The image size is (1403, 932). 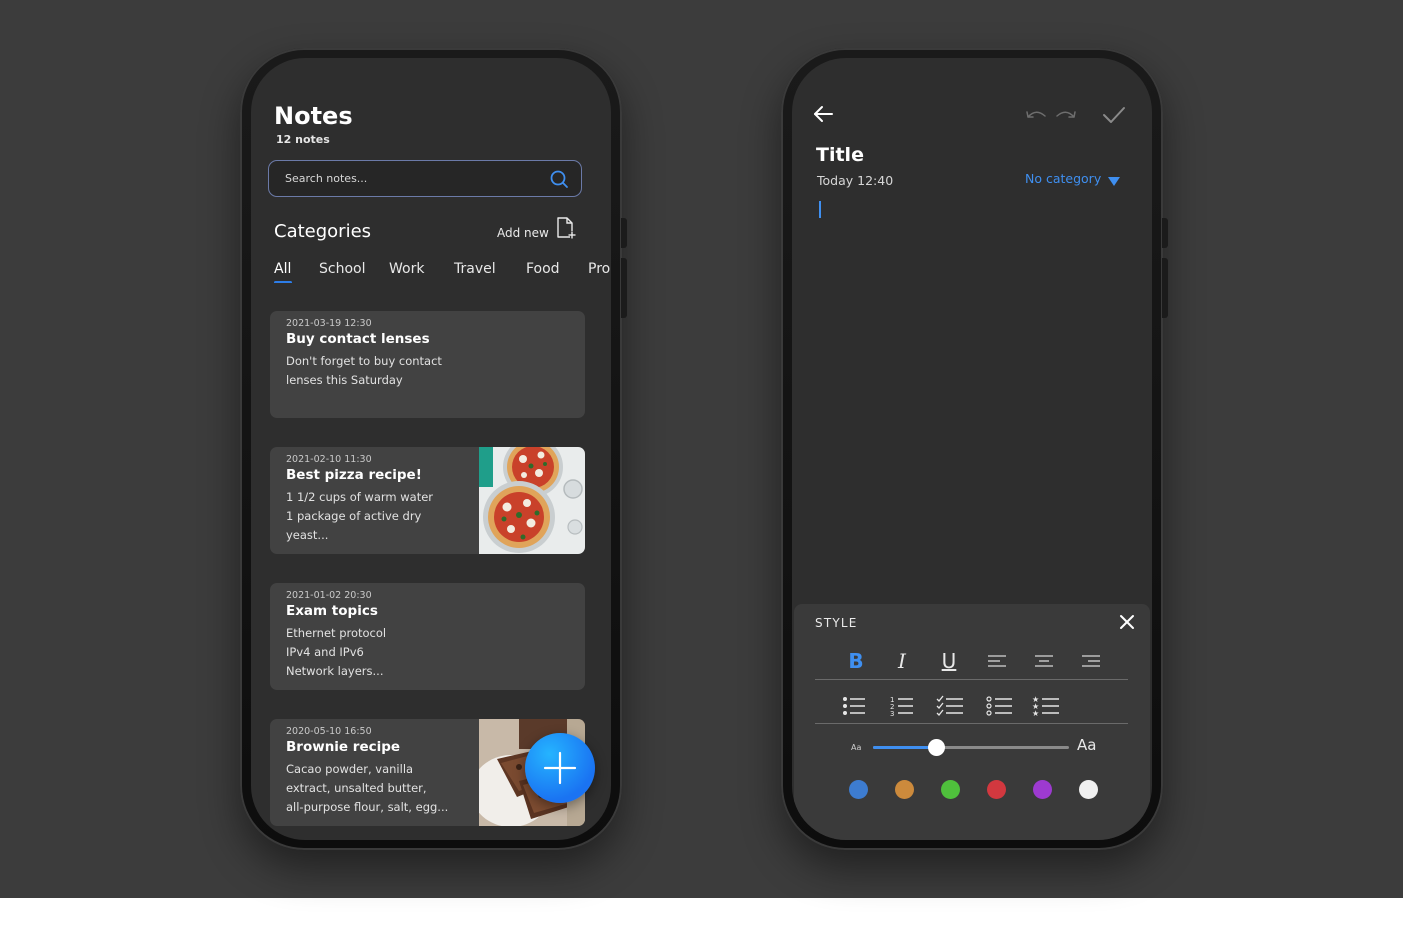 What do you see at coordinates (406, 269) in the screenshot?
I see `tab-work: Work` at bounding box center [406, 269].